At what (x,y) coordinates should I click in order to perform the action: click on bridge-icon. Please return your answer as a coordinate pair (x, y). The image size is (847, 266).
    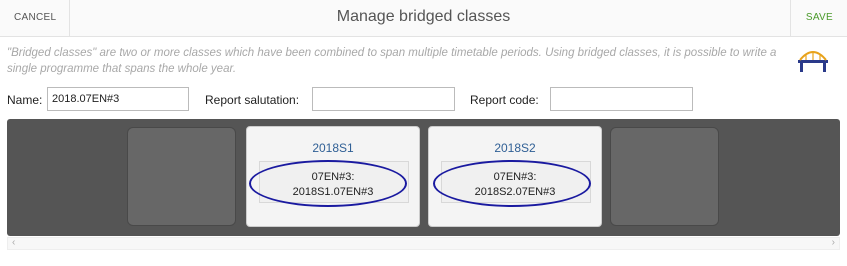
    Looking at the image, I should click on (813, 61).